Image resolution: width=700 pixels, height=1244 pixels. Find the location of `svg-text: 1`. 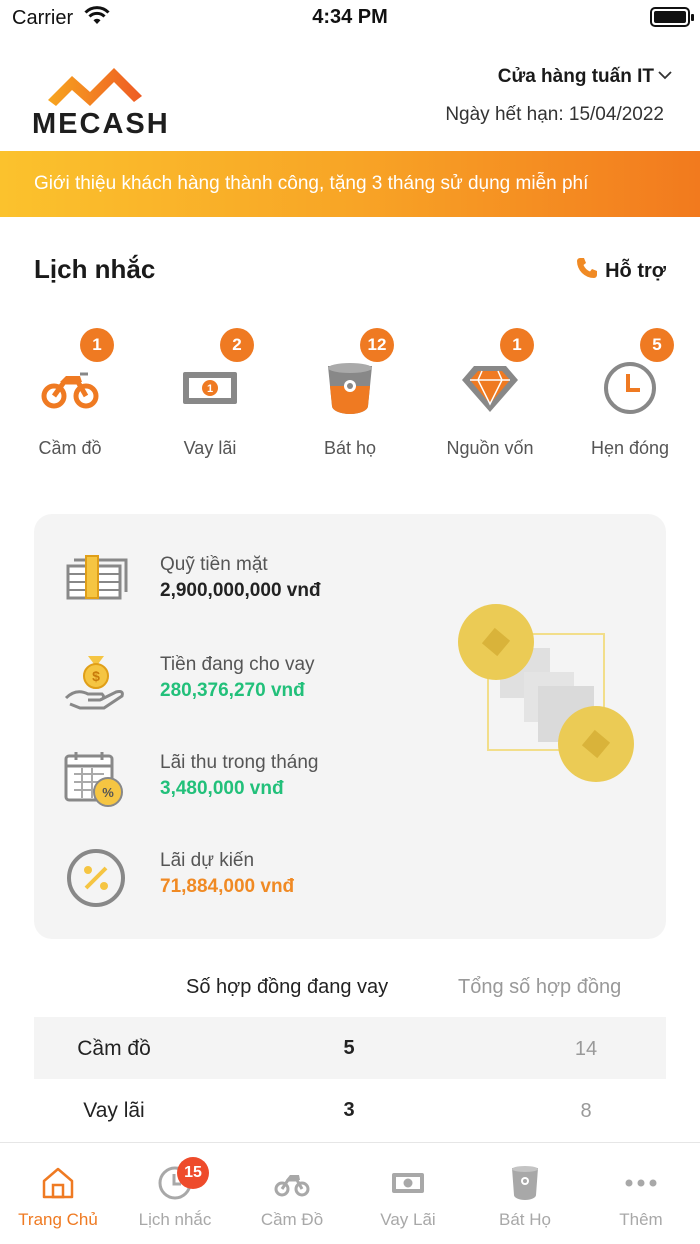

svg-text: 1 is located at coordinates (210, 389).